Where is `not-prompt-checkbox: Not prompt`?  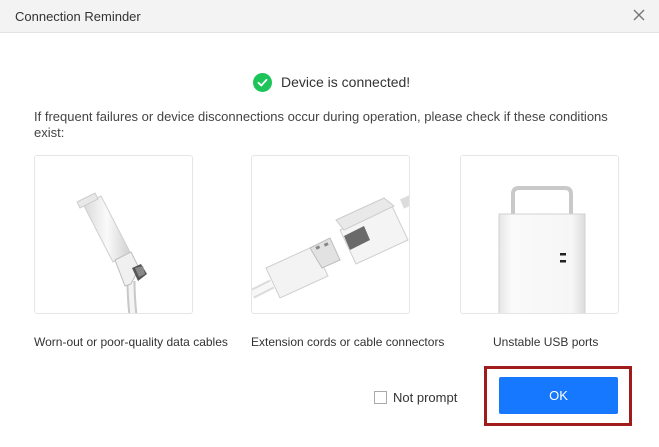
not-prompt-checkbox: Not prompt is located at coordinates (415, 397).